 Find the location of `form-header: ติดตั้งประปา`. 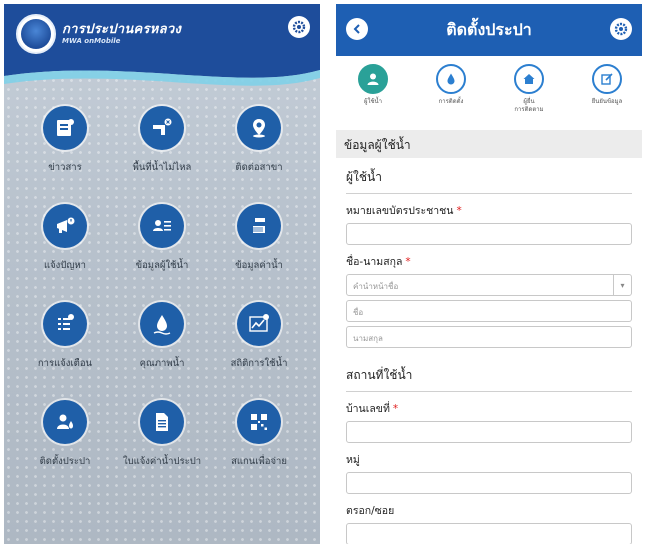

form-header: ติดตั้งประปา is located at coordinates (489, 30).